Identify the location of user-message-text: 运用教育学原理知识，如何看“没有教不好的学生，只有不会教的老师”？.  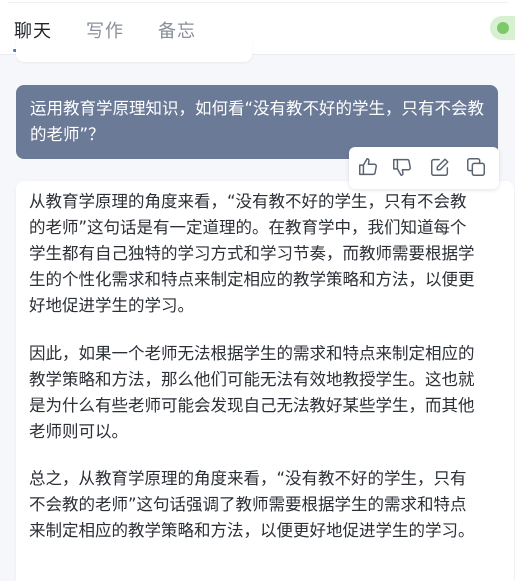
(257, 121).